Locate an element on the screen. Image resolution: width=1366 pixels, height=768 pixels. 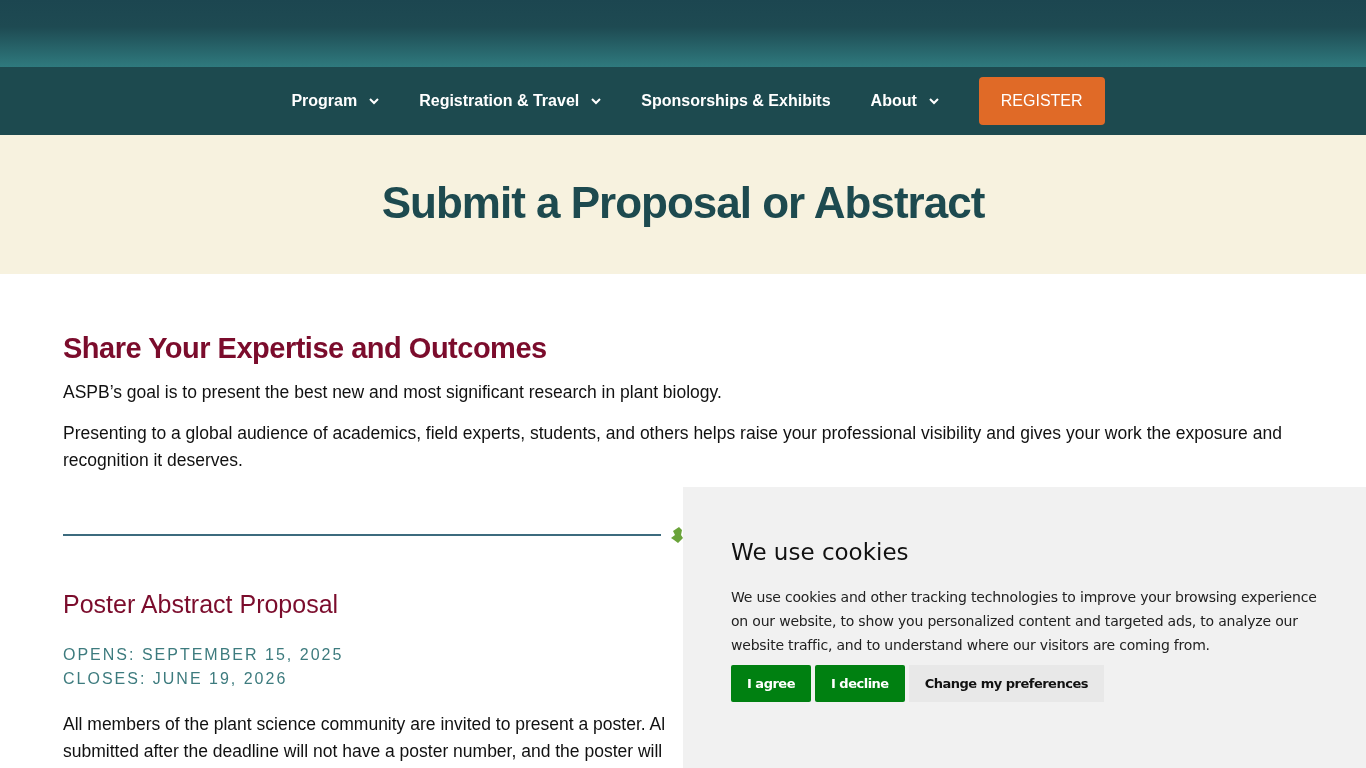
leaf-icon is located at coordinates (677, 535).